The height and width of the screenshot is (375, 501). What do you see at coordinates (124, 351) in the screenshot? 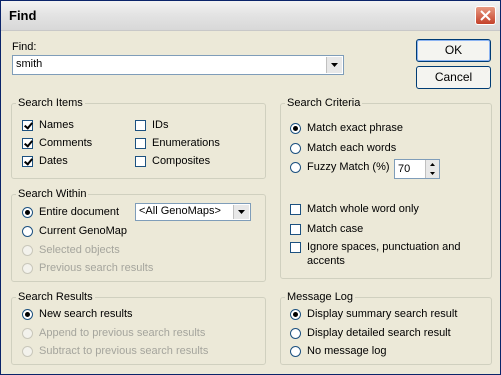
I see `radio-label: Subtract to previous search results` at bounding box center [124, 351].